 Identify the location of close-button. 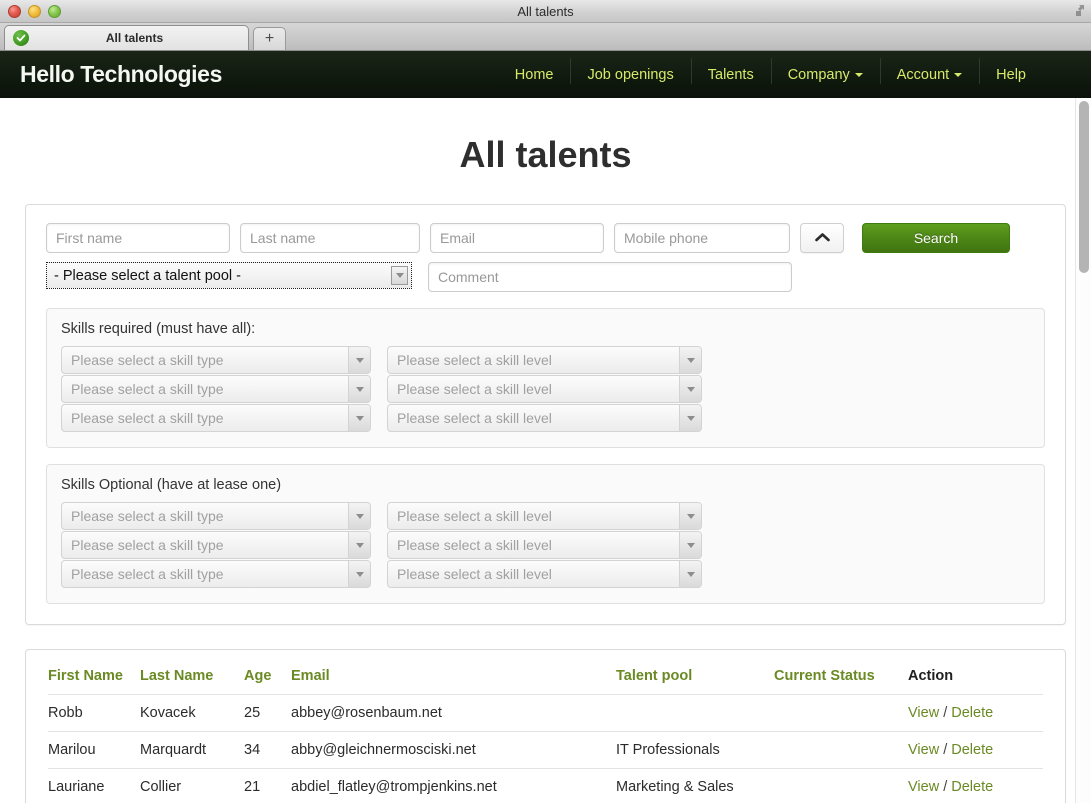
(14, 11).